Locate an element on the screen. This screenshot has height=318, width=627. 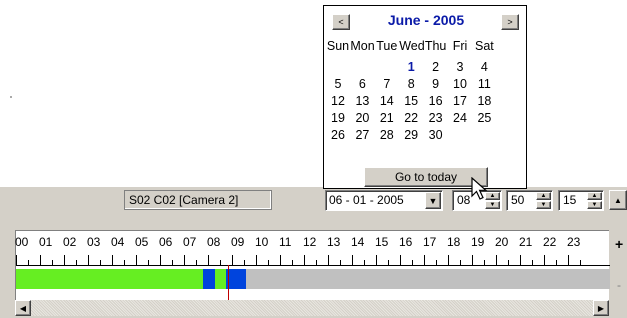
arrow-left-icon: < is located at coordinates (341, 22).